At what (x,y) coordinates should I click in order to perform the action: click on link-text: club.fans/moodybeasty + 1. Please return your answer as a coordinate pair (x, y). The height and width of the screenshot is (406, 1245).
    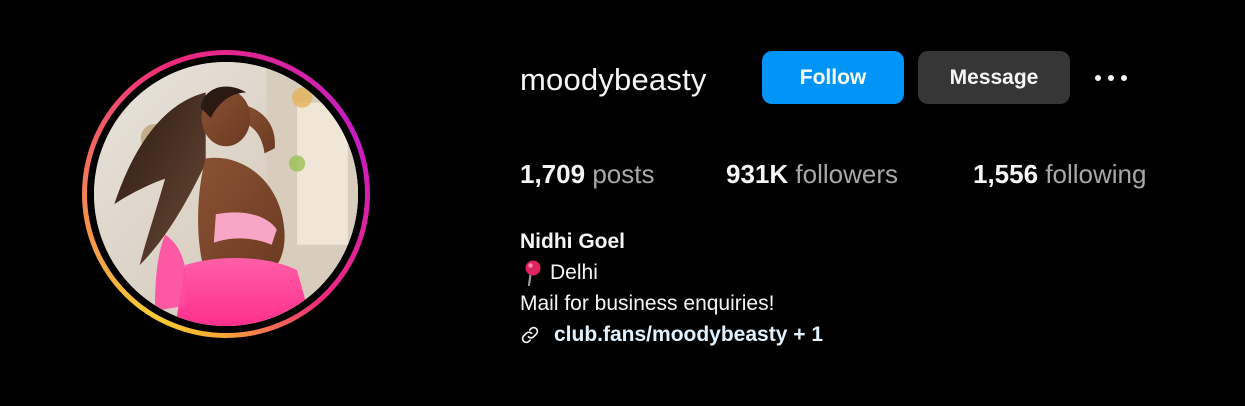
    Looking at the image, I should click on (688, 334).